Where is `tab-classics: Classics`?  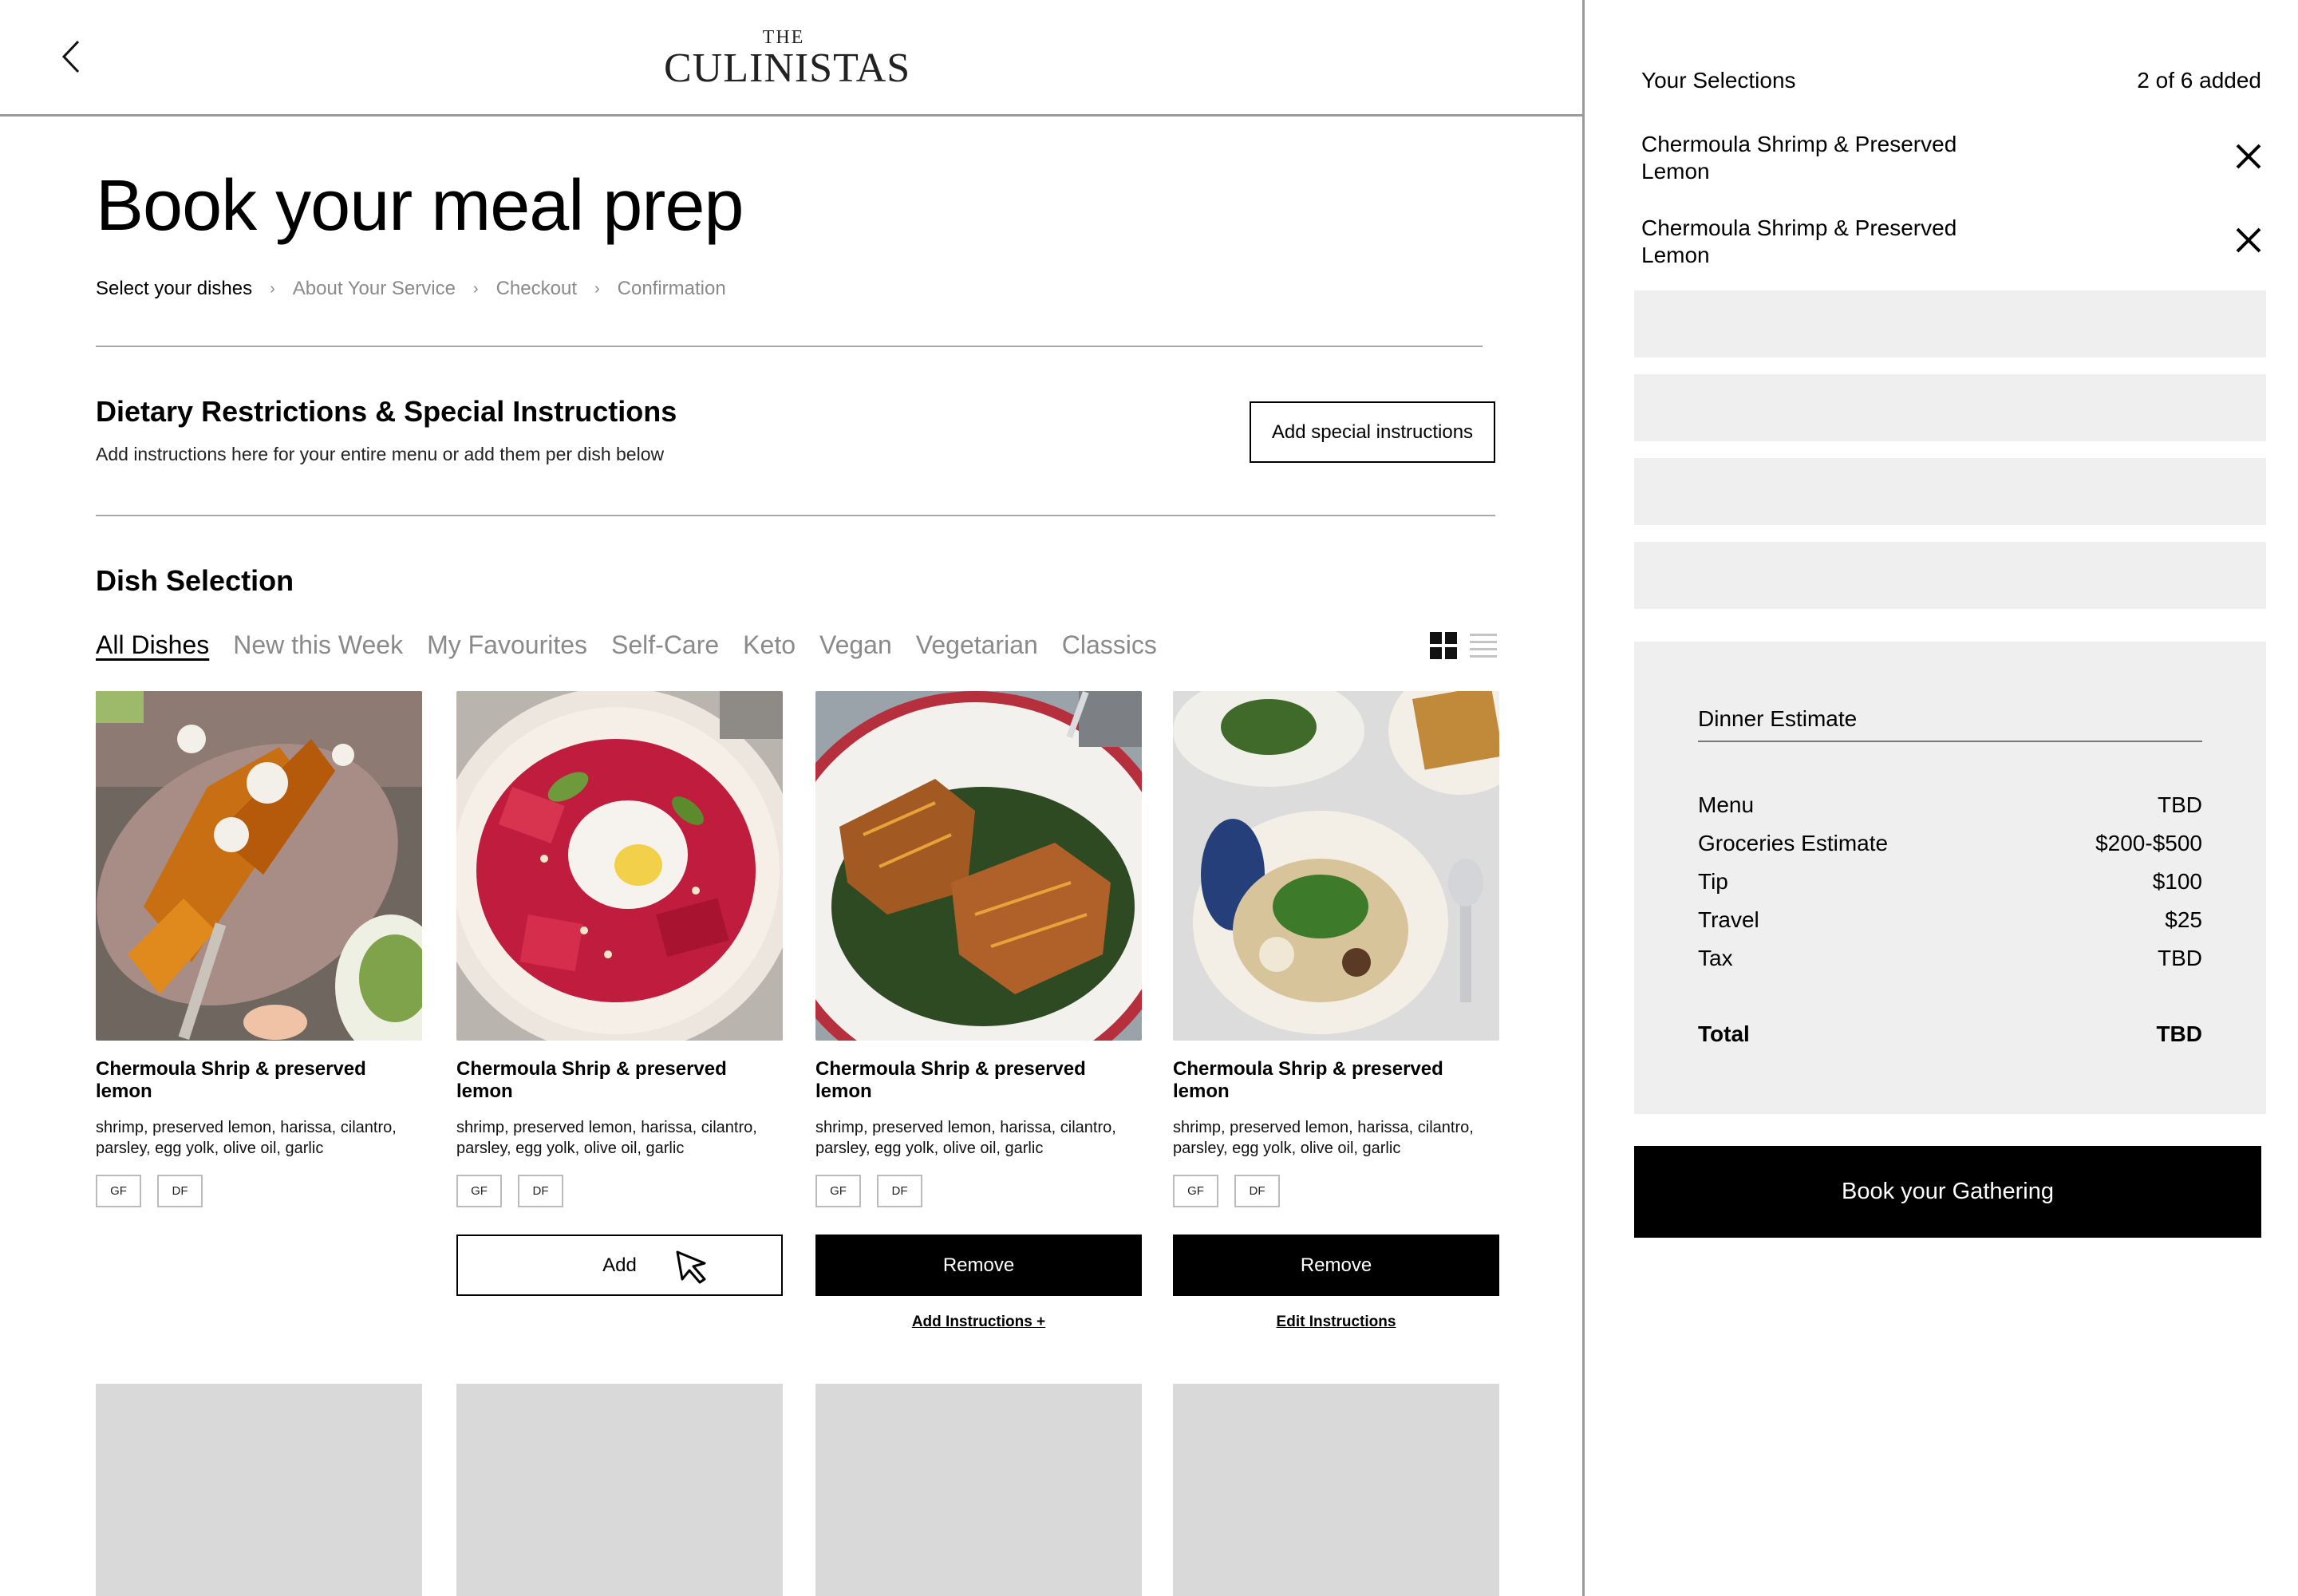
tab-classics: Classics is located at coordinates (1110, 645).